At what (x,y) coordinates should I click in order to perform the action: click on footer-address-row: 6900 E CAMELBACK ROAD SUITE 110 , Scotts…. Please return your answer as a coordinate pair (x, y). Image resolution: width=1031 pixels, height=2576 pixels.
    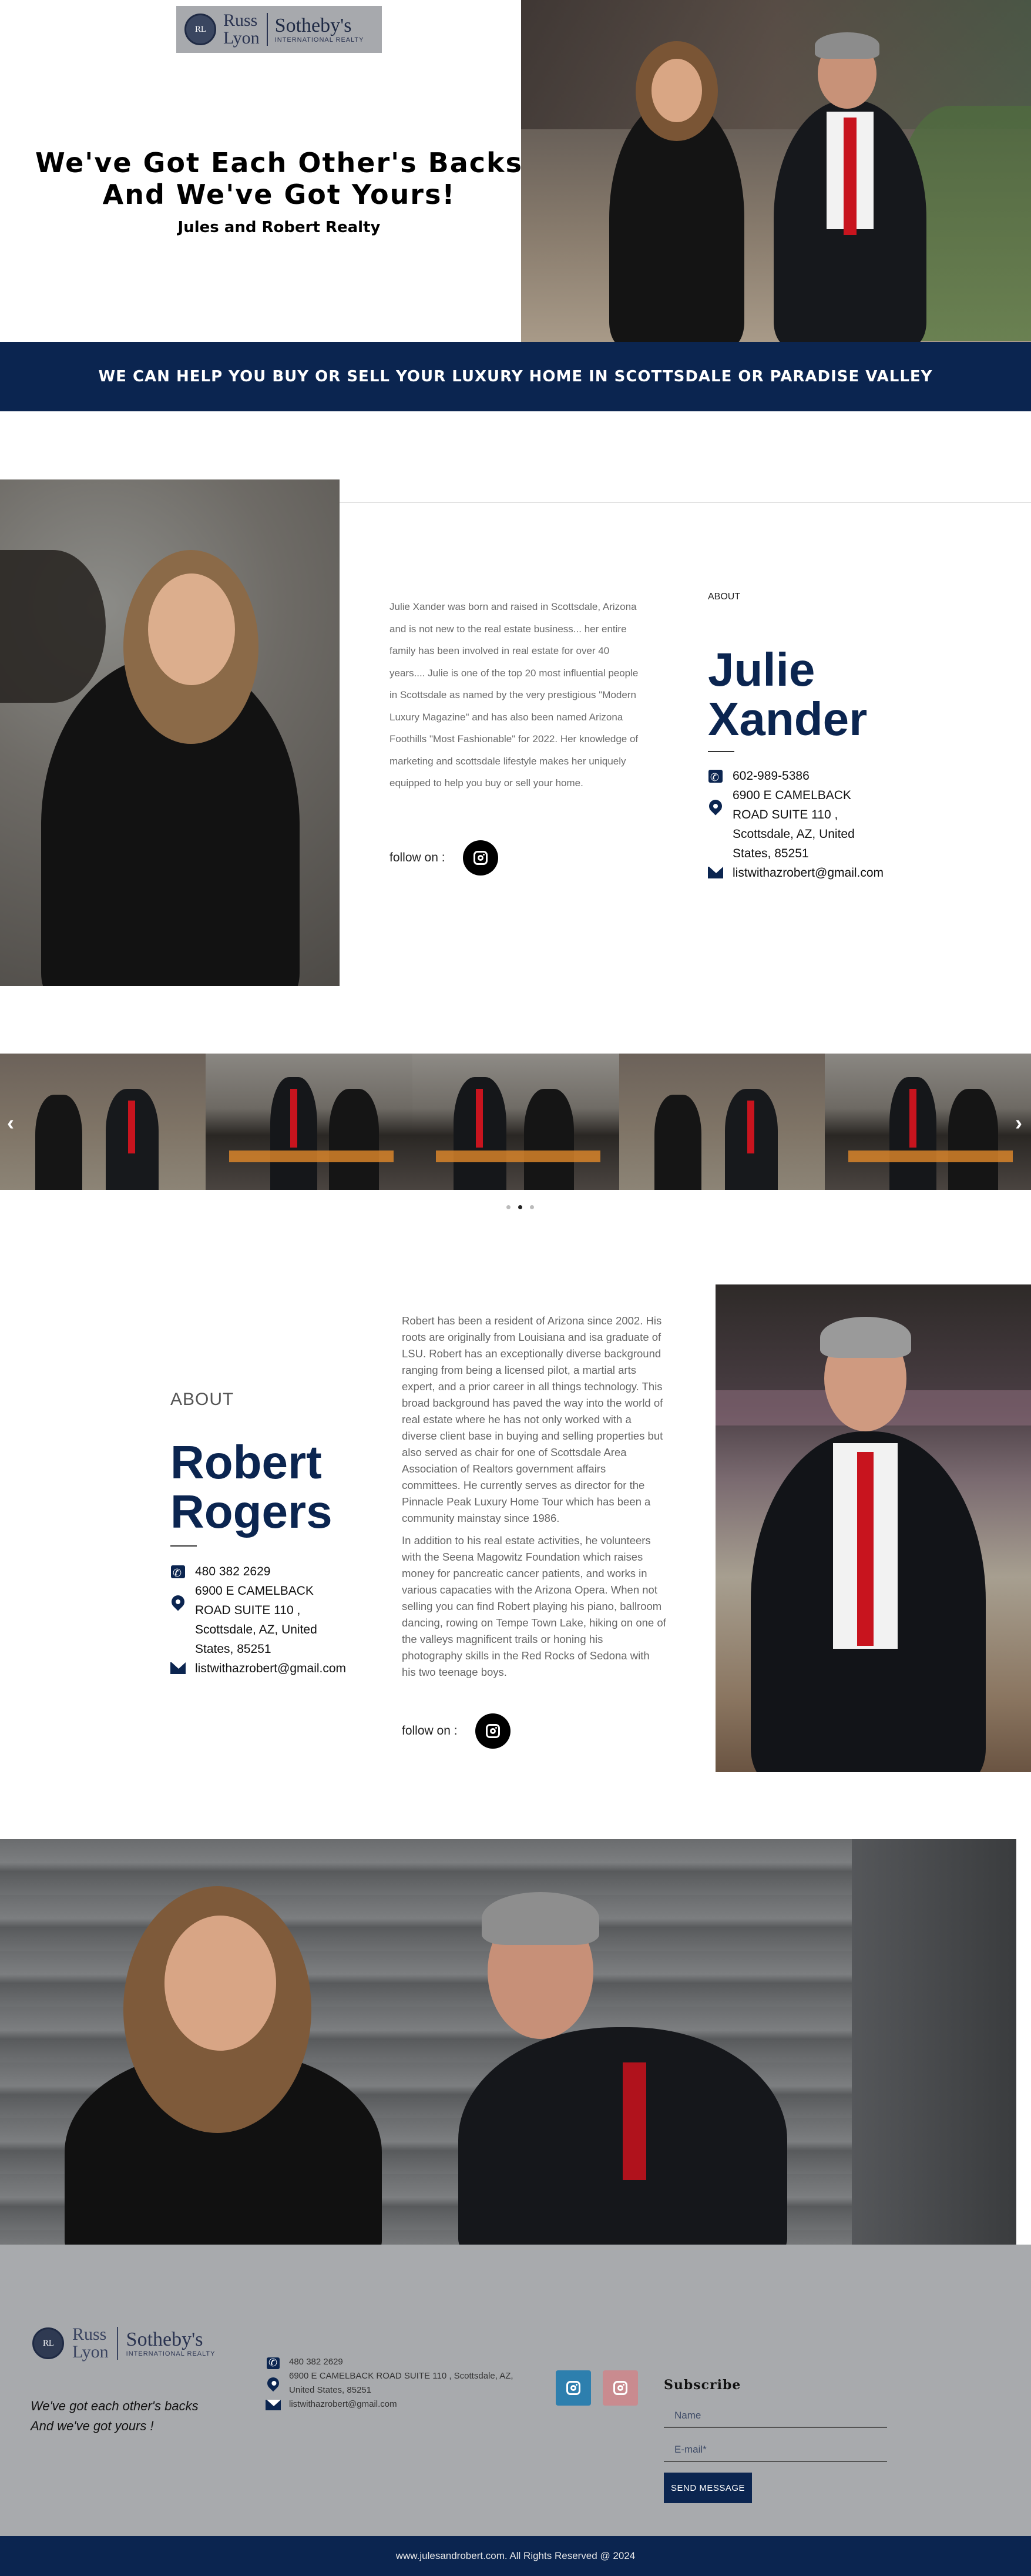
    Looking at the image, I should click on (400, 2383).